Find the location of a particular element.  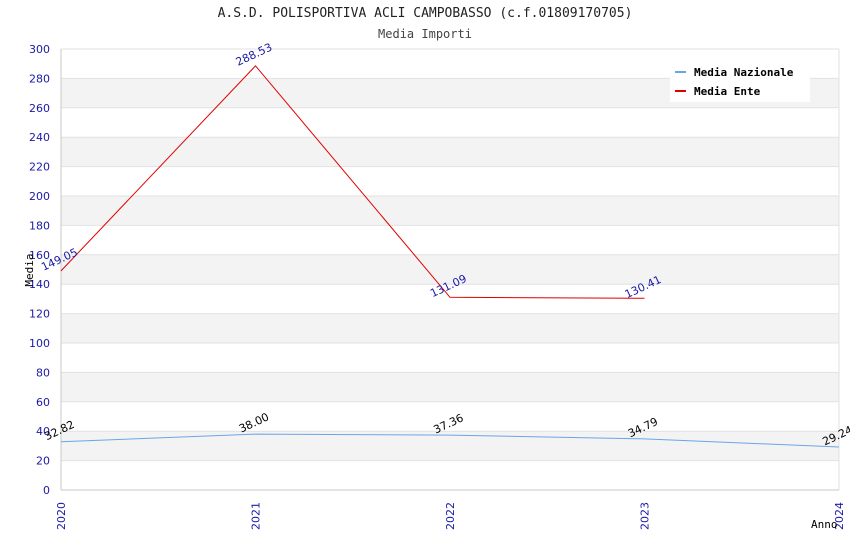

y-tick-label: 100 is located at coordinates (39, 343).